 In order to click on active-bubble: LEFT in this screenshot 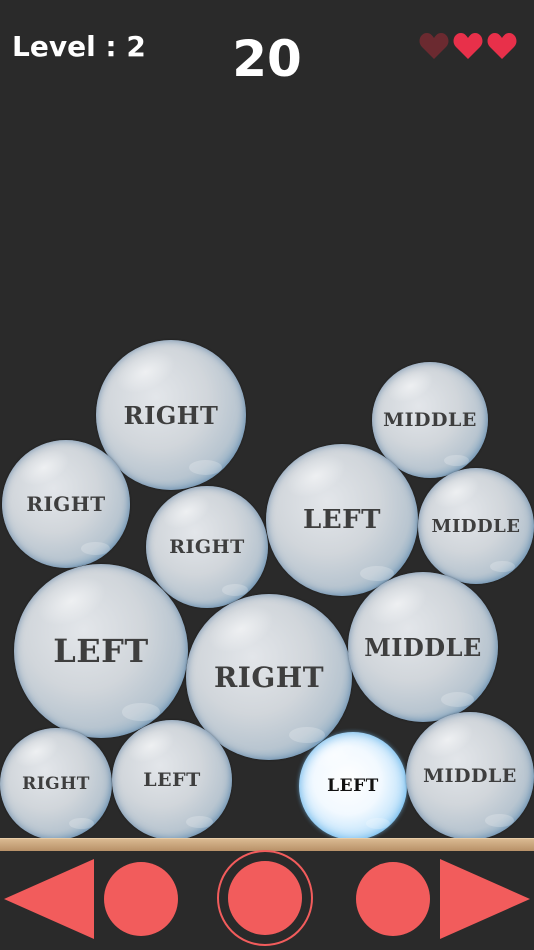, I will do `click(353, 786)`.